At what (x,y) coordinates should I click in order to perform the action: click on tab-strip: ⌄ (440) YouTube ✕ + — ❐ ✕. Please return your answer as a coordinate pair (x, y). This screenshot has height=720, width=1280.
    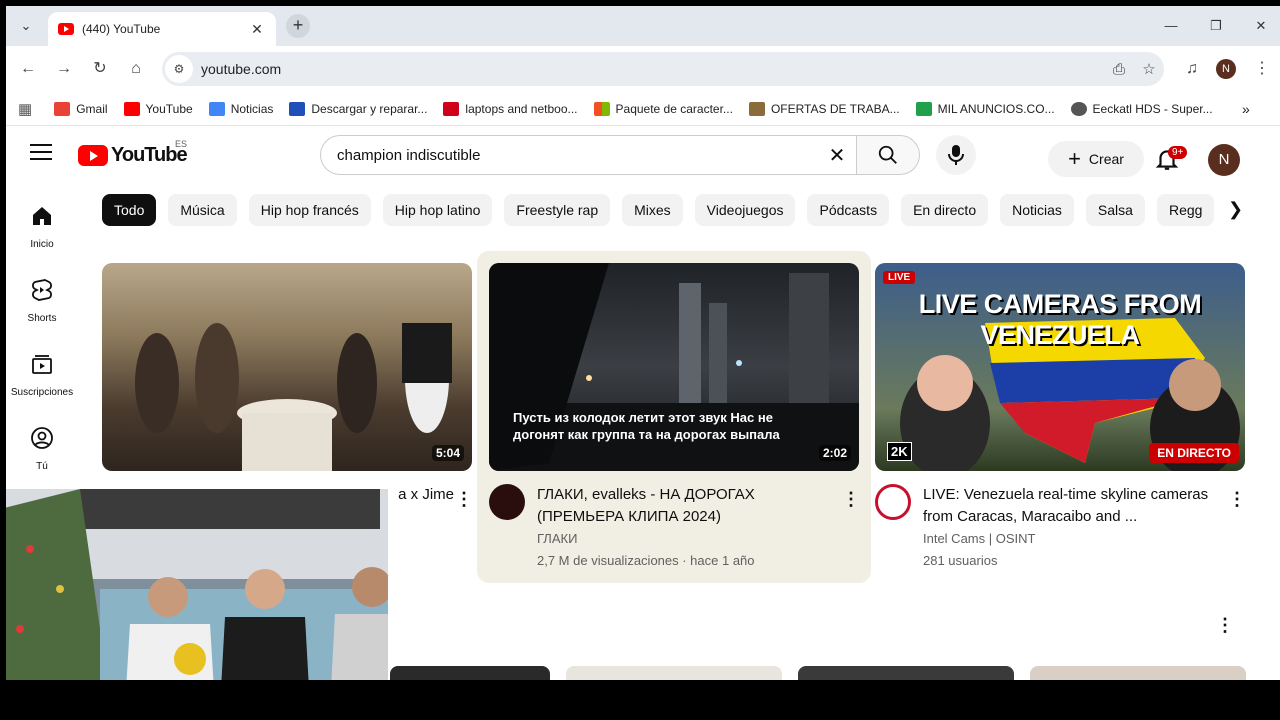
    Looking at the image, I should click on (643, 26).